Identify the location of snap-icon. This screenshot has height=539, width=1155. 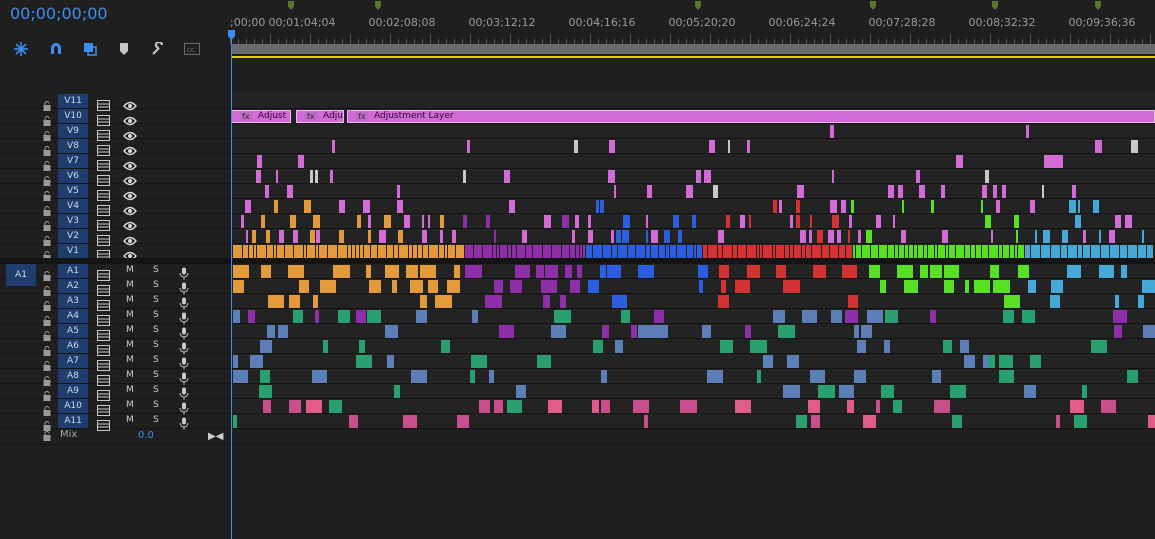
(21, 49).